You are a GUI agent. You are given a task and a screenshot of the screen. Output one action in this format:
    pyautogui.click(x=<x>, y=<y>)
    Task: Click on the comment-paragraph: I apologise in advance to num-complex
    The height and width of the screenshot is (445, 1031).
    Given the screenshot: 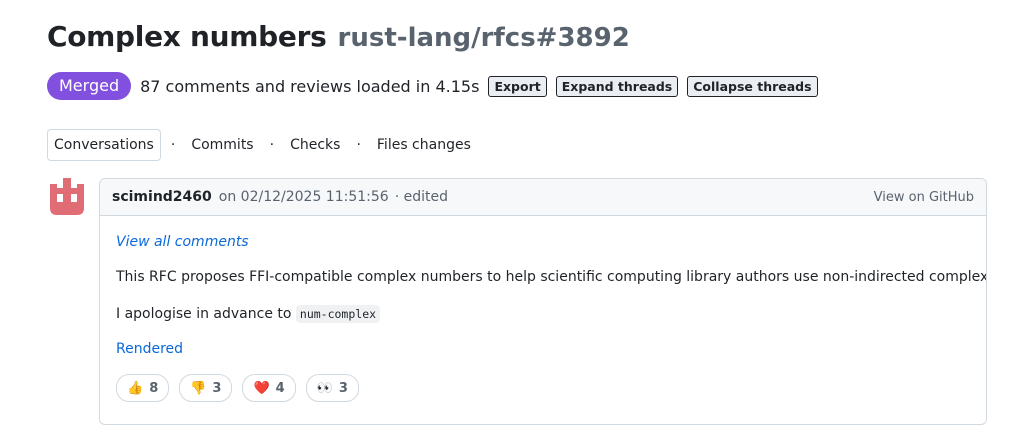 What is the action you would take?
    pyautogui.click(x=543, y=314)
    